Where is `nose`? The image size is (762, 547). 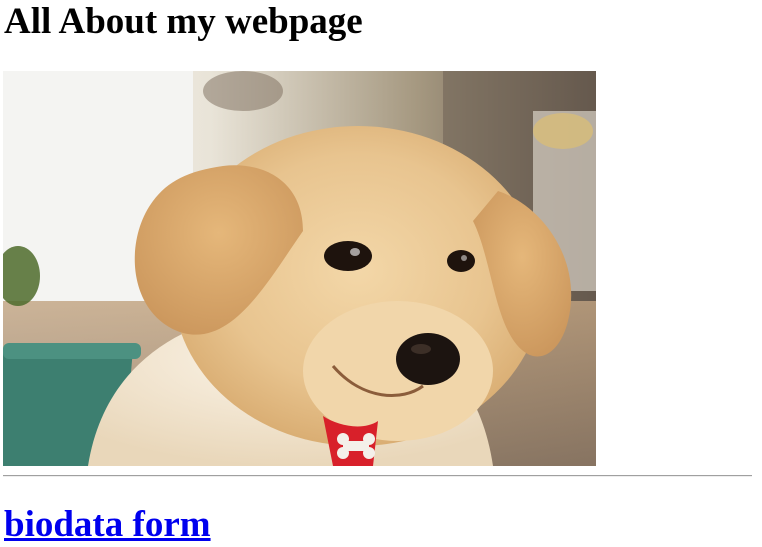
nose is located at coordinates (428, 359).